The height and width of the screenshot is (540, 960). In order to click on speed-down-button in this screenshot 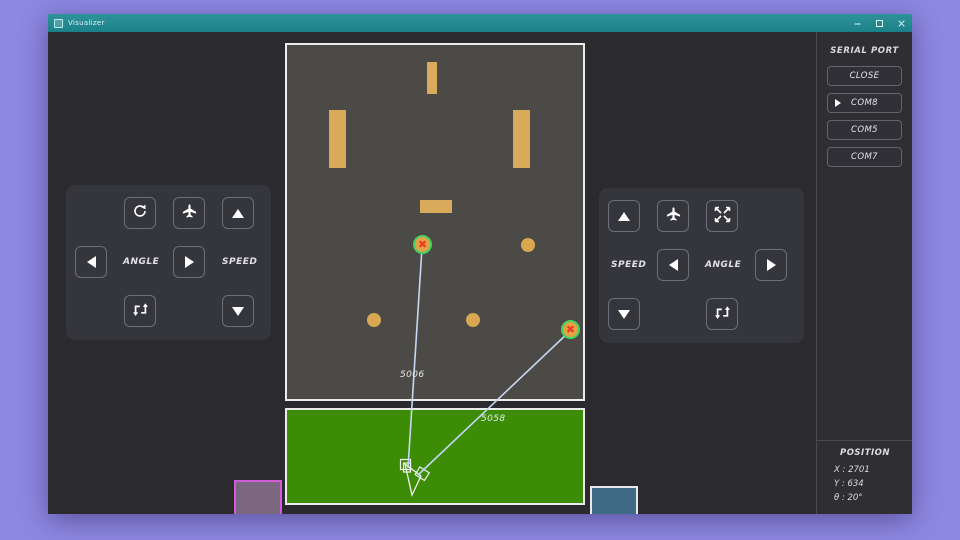, I will do `click(238, 311)`.